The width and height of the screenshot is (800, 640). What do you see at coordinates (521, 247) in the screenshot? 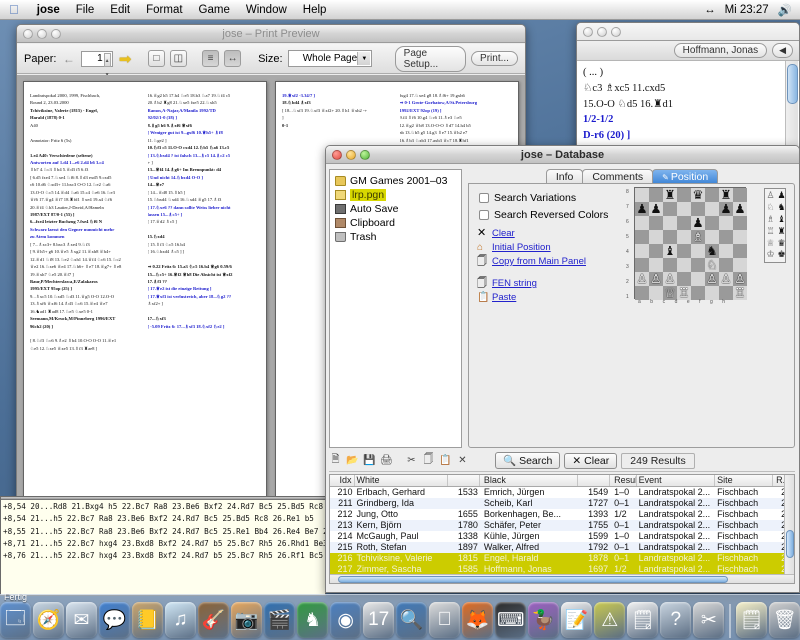
I see `initial-position-link: Initial Position` at bounding box center [521, 247].